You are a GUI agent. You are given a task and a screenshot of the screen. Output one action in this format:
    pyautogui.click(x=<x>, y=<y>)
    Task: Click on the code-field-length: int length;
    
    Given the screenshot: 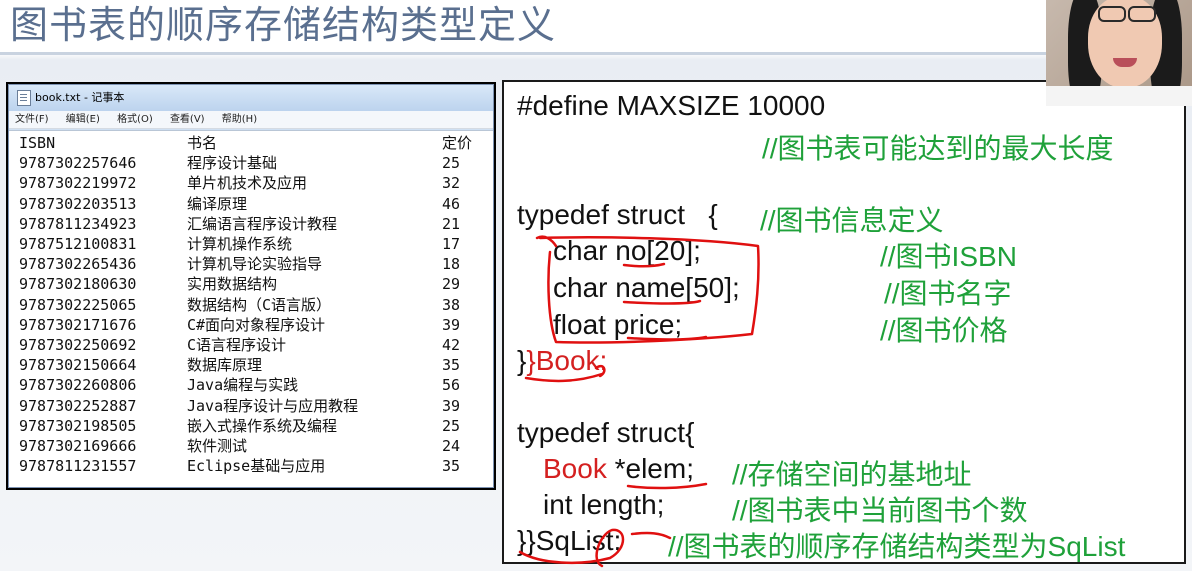 What is the action you would take?
    pyautogui.click(x=604, y=504)
    